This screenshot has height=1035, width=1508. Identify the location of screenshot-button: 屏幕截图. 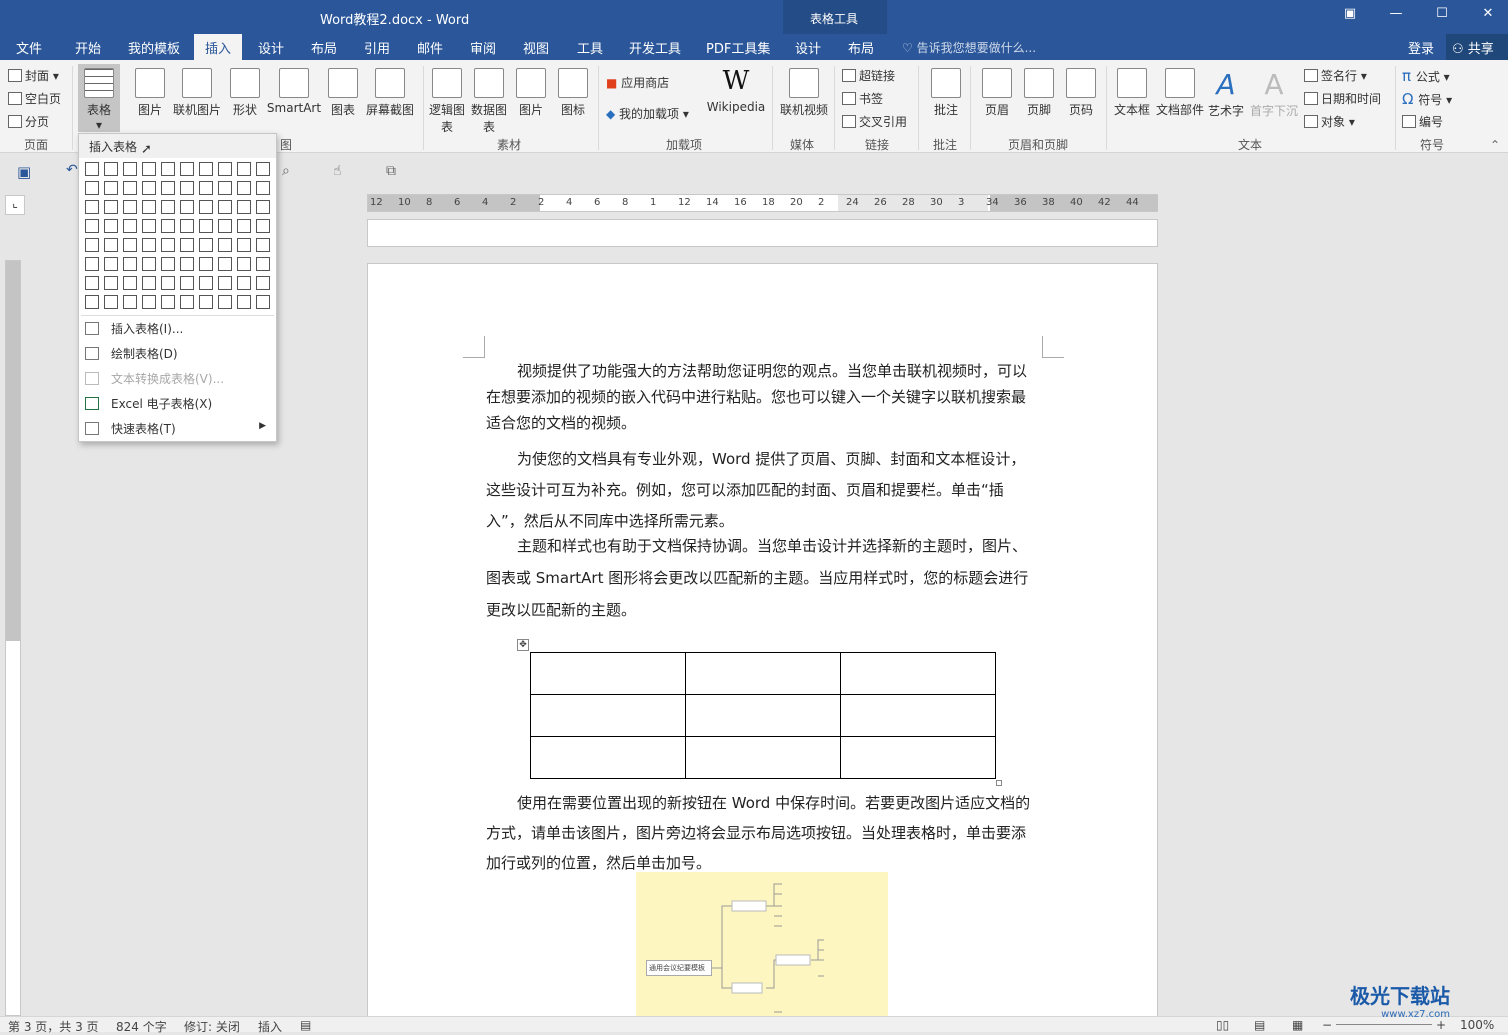
(390, 93).